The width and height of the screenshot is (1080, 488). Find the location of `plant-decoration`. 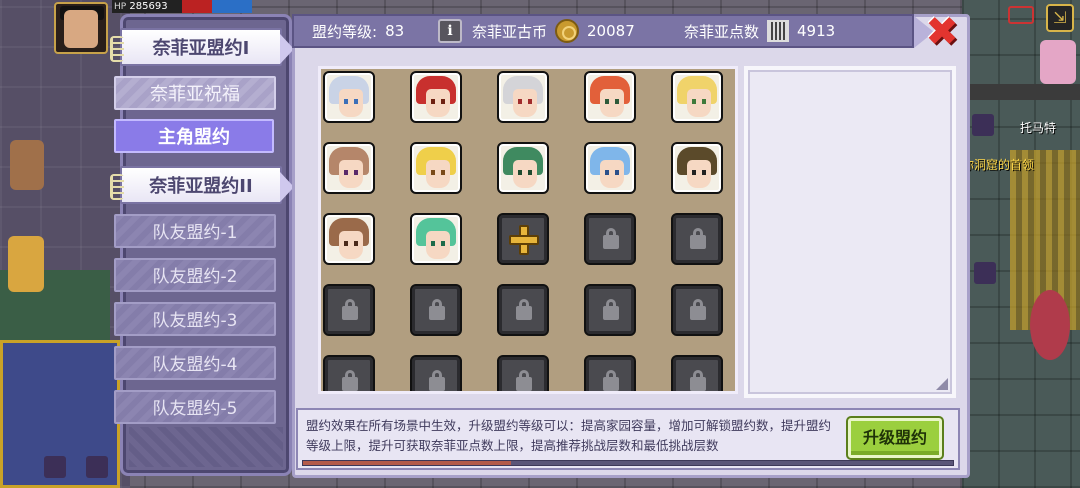

plant-decoration is located at coordinates (1050, 325).